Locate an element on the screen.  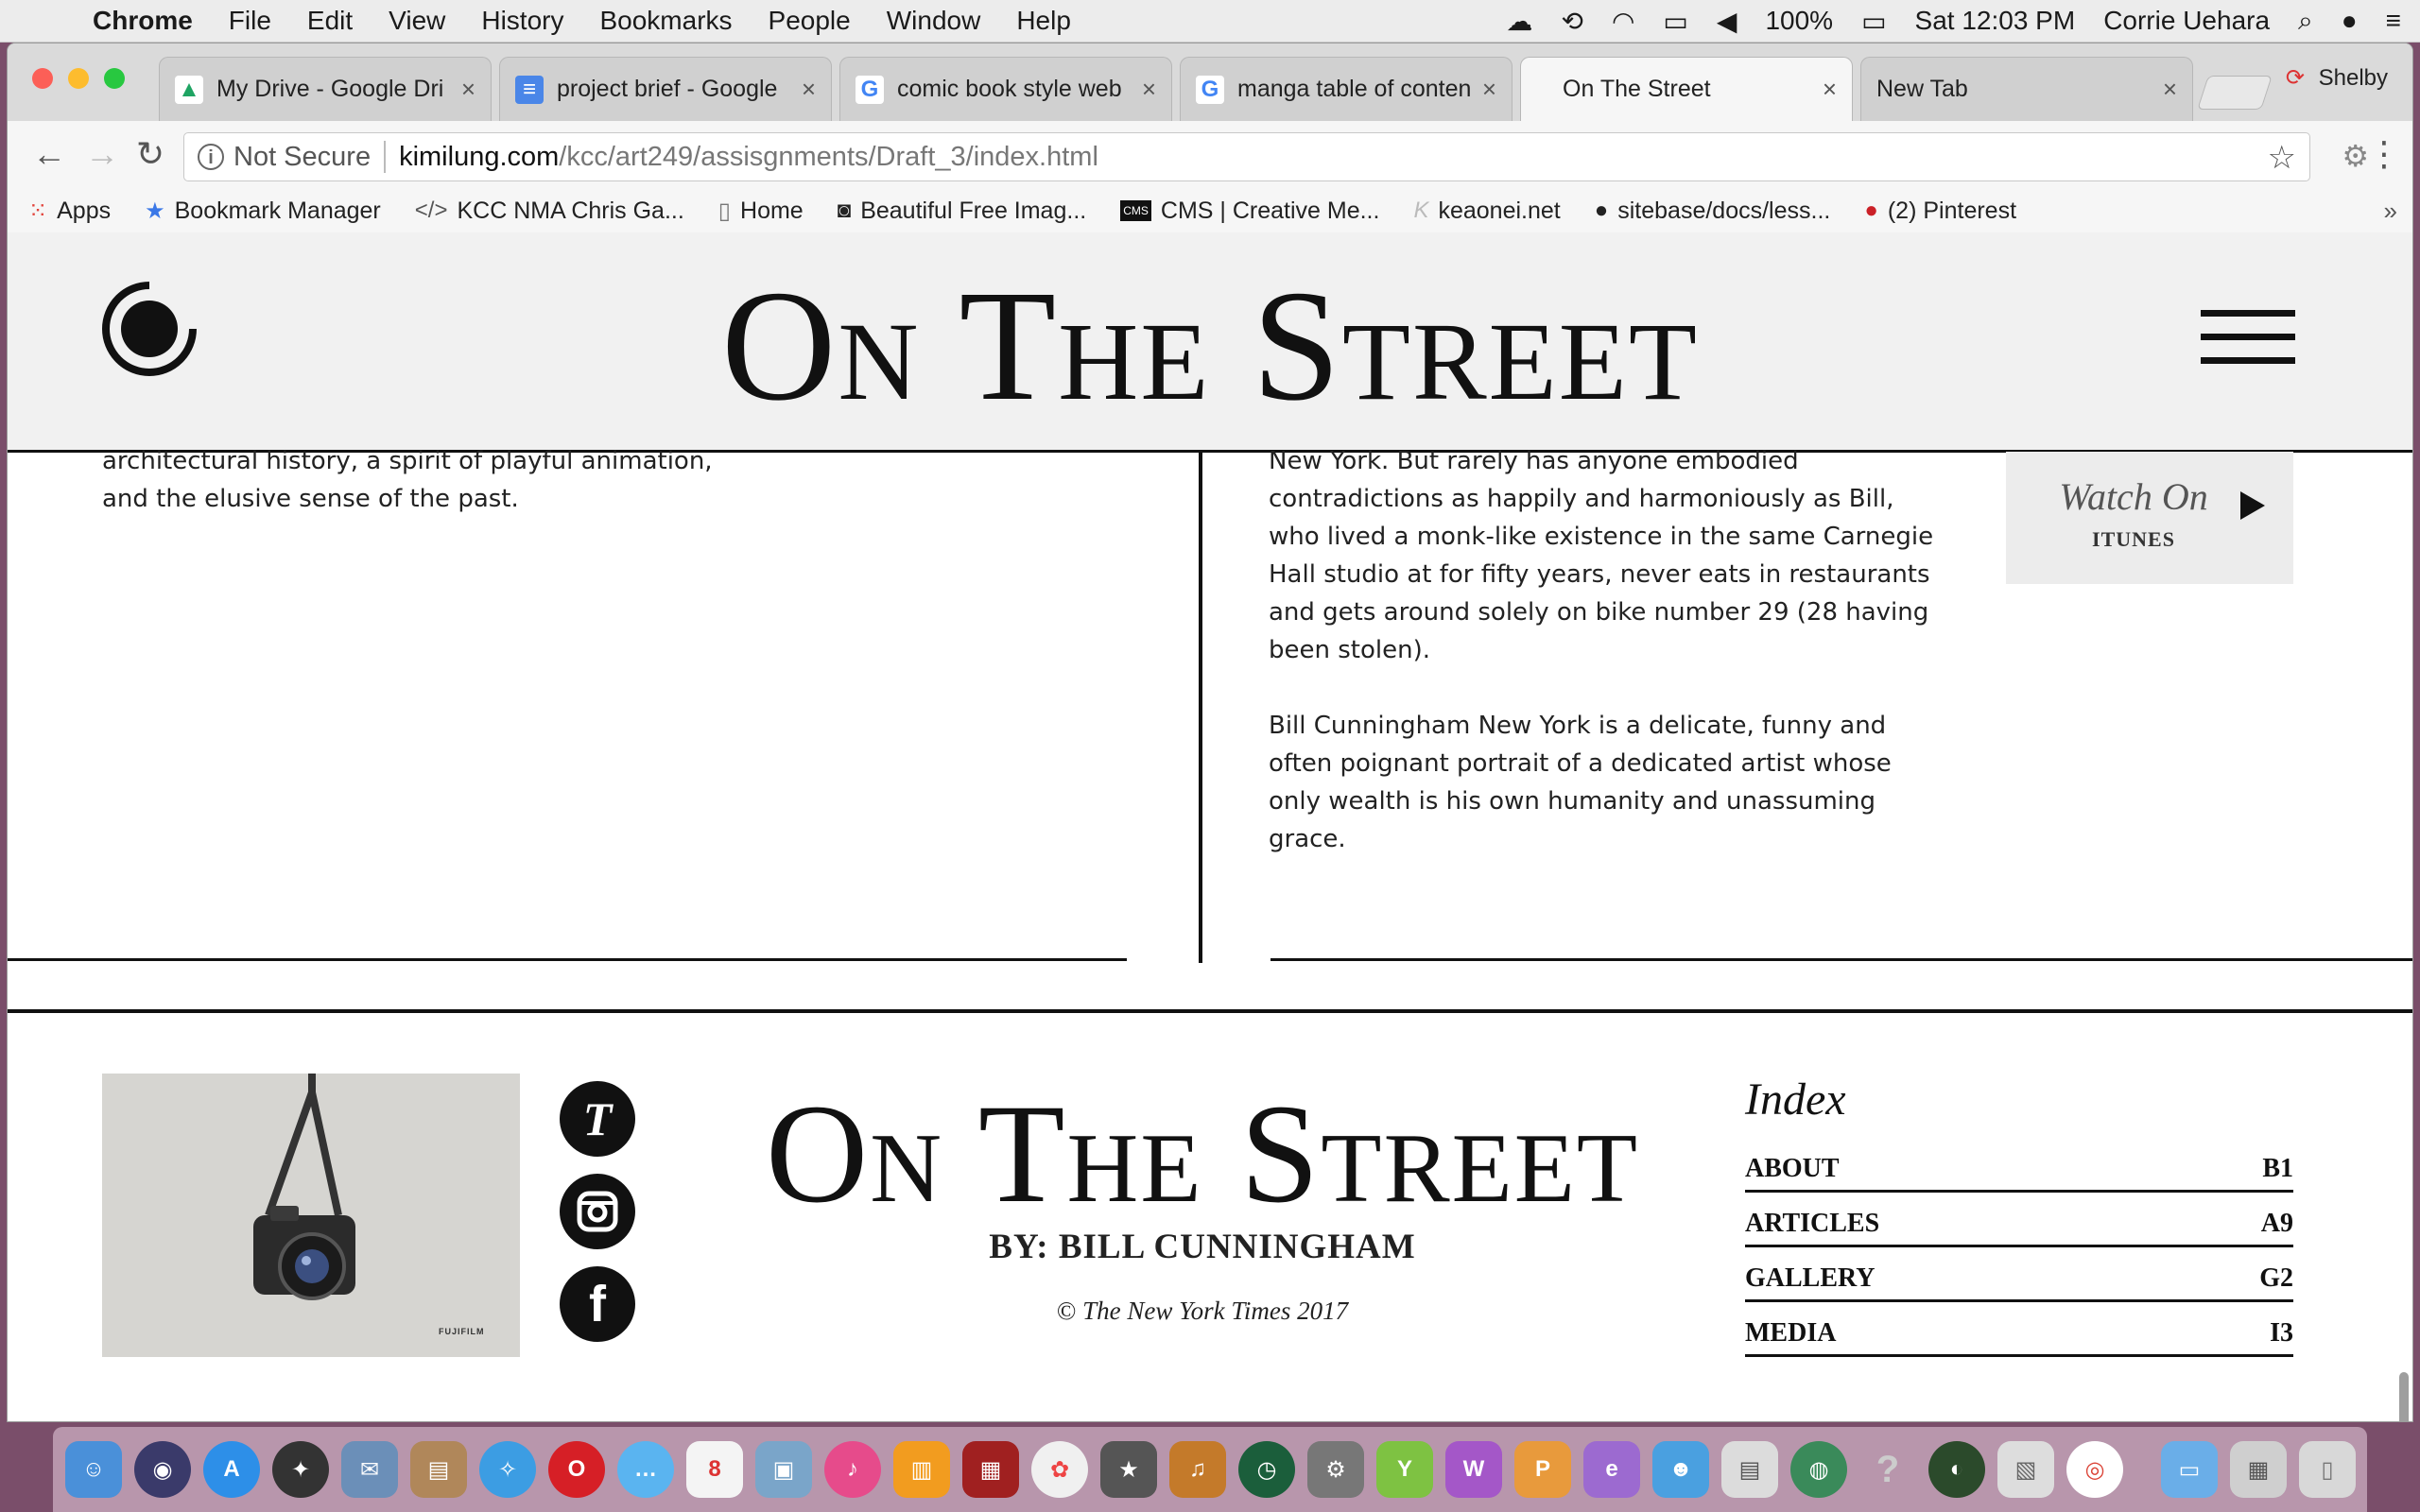
preview-file-icon: ▧ is located at coordinates (2026, 1469).